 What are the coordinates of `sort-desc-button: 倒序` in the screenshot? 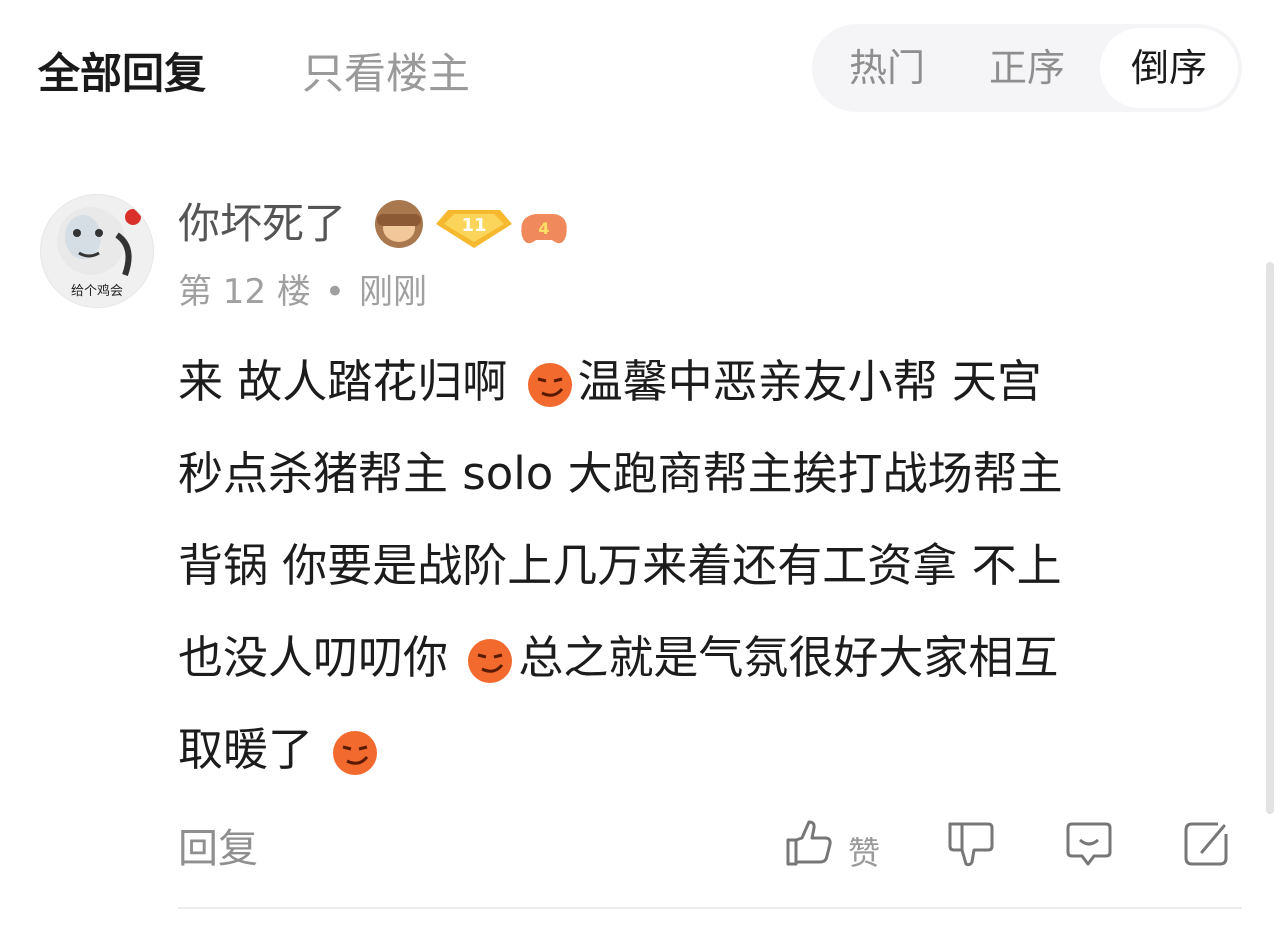 It's located at (1169, 68).